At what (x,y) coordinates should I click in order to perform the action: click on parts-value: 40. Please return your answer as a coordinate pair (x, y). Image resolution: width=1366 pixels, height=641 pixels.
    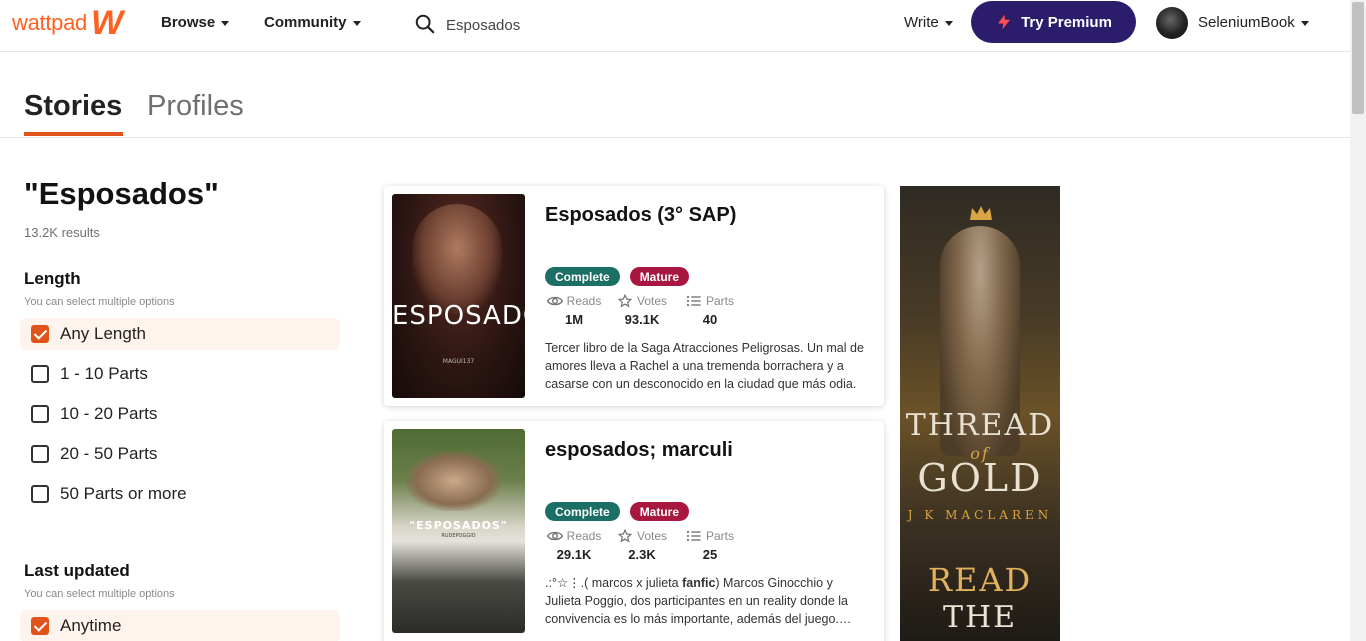
    Looking at the image, I should click on (710, 319).